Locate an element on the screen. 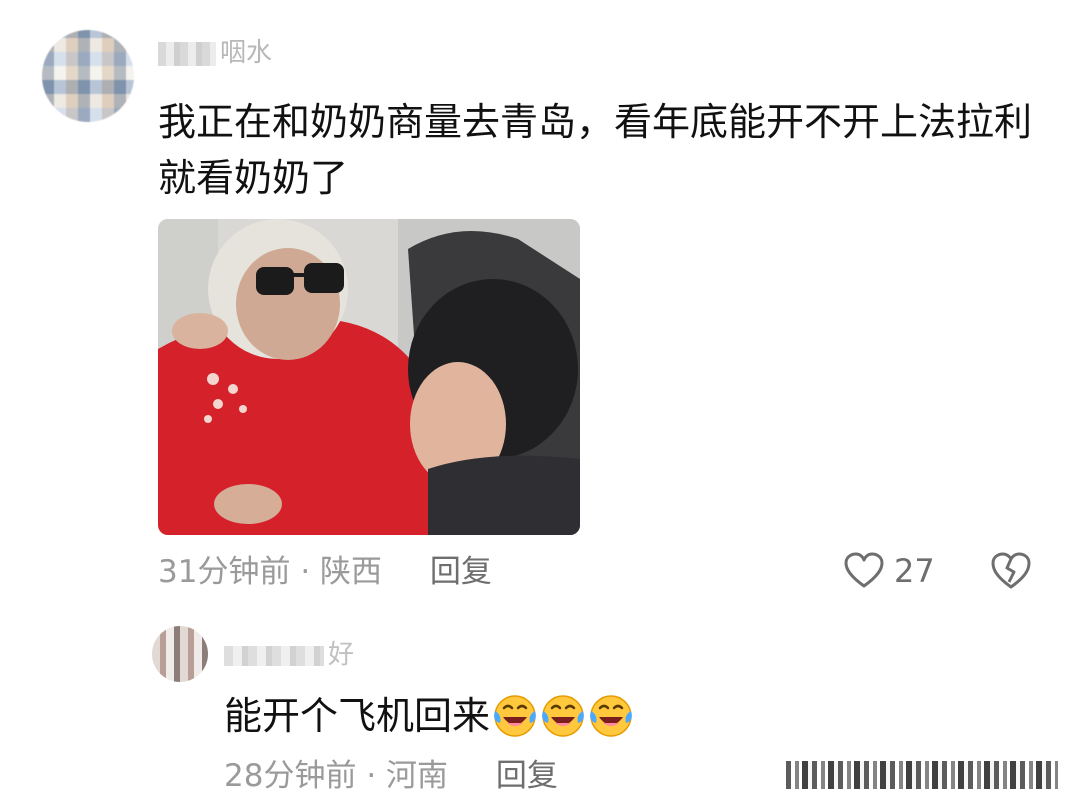 This screenshot has height=812, width=1080. reply-to-reply-button: 回复 is located at coordinates (527, 776).